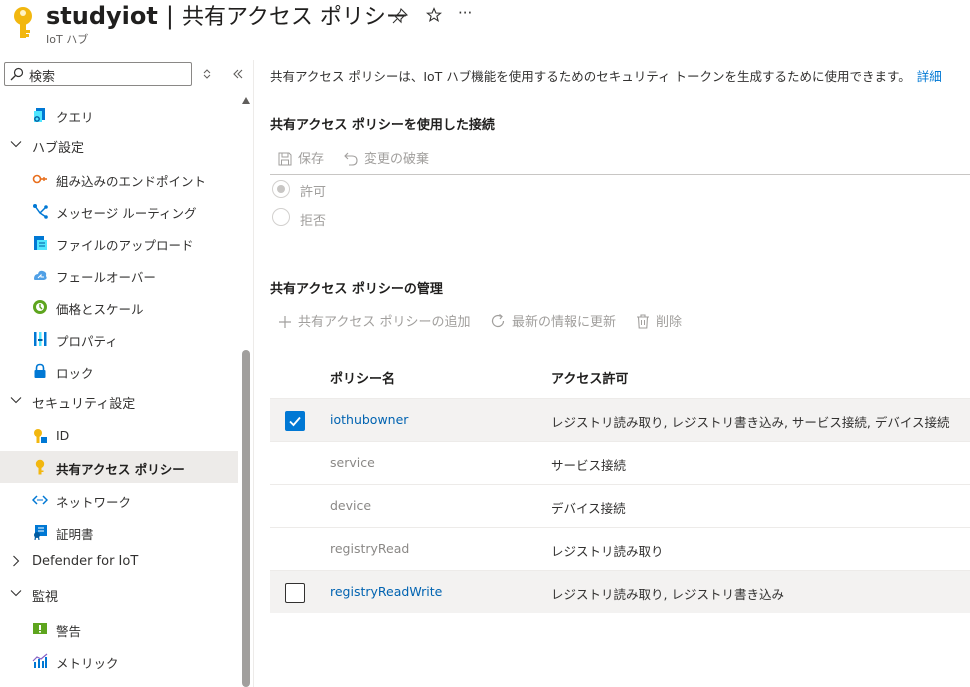 This screenshot has width=970, height=687. I want to click on sidebar-group-label: 監視, so click(45, 597).